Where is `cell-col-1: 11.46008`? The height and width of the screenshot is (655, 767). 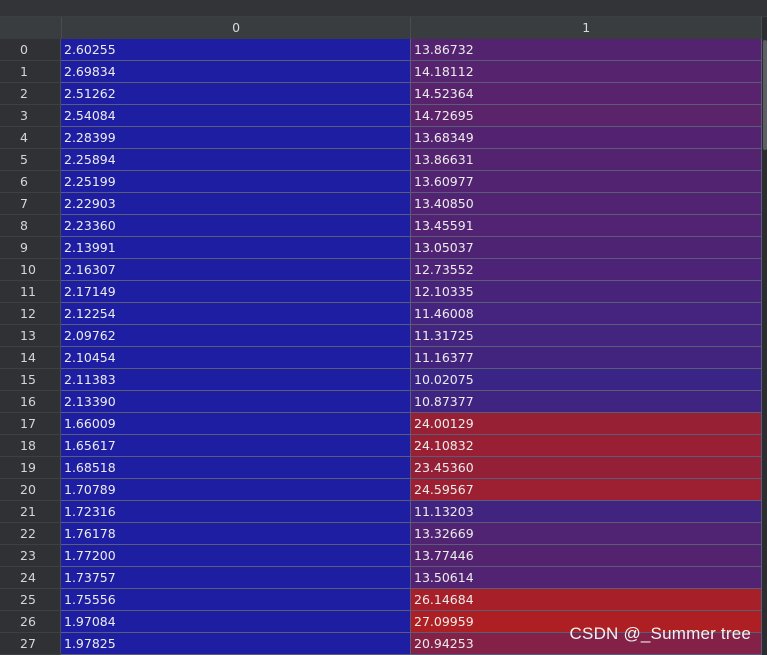 cell-col-1: 11.46008 is located at coordinates (586, 314).